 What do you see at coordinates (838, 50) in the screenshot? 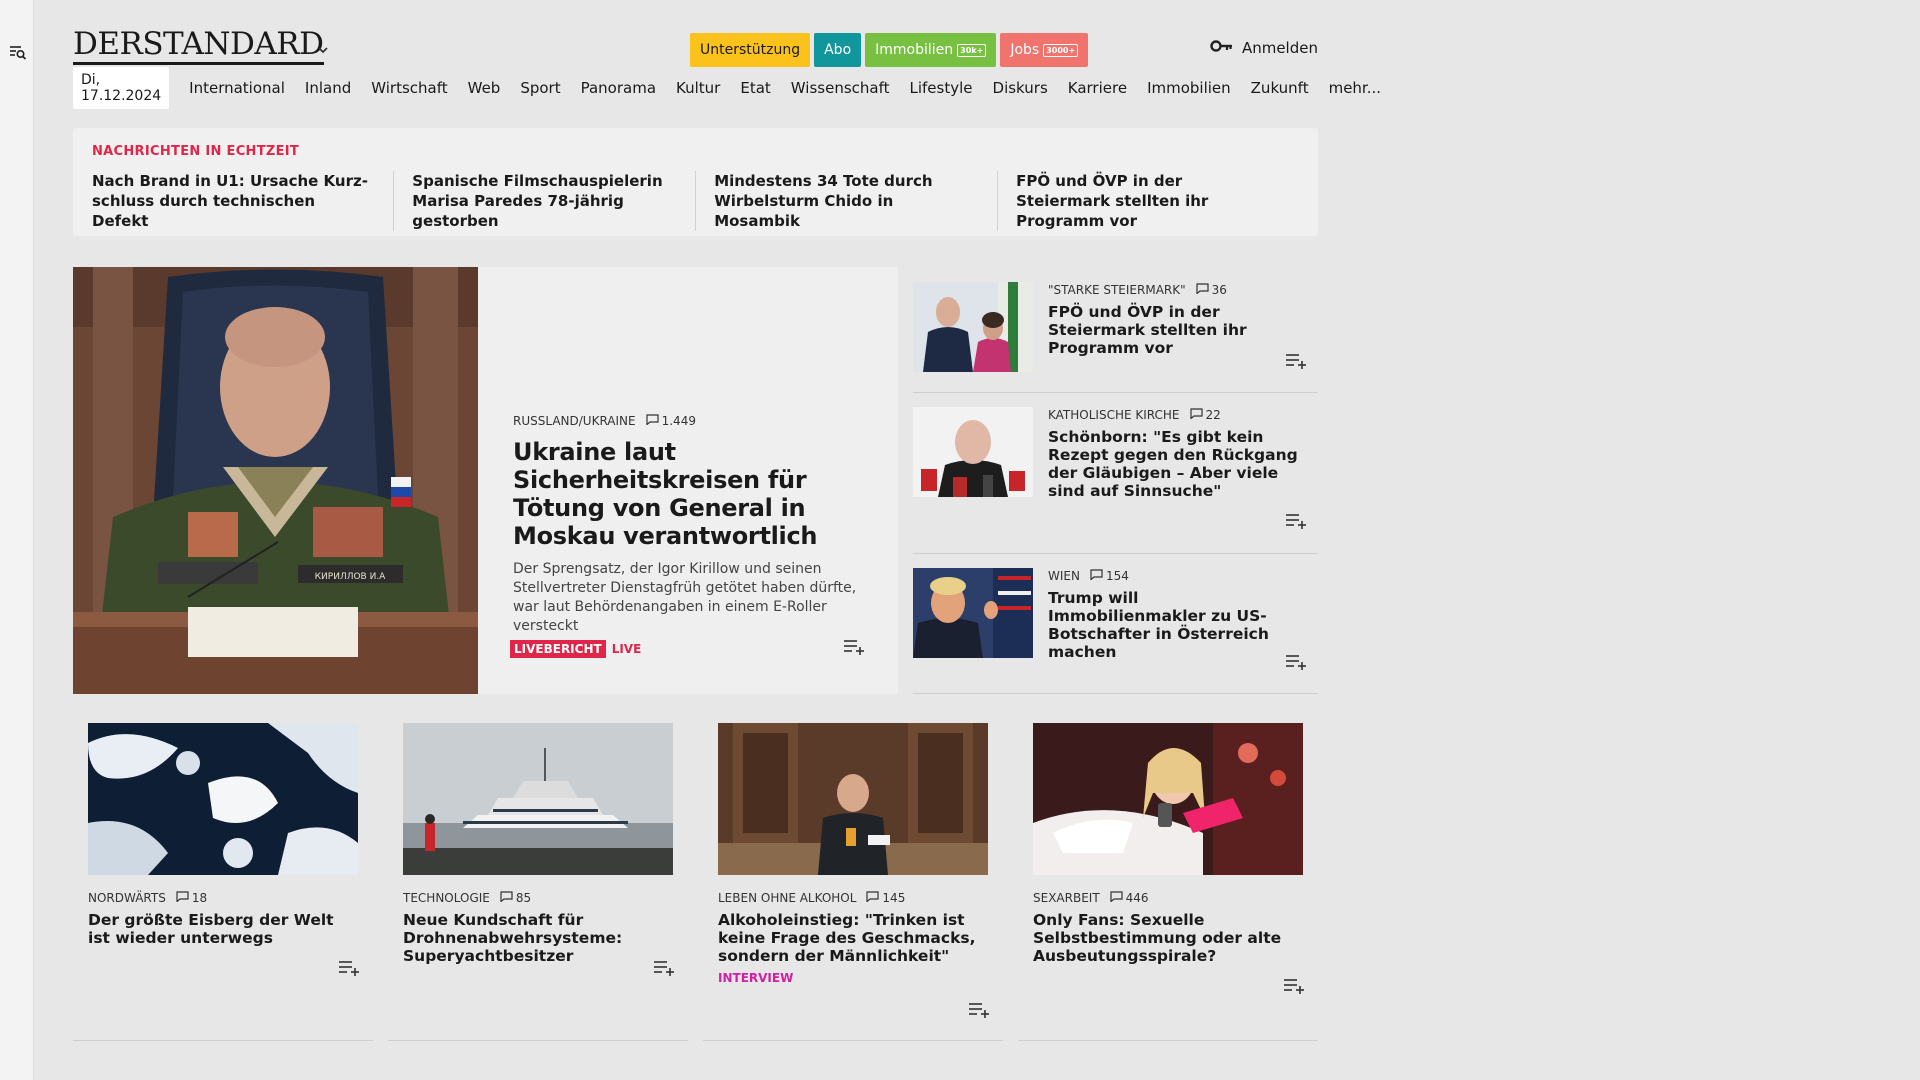
I see `abo-button: Abo` at bounding box center [838, 50].